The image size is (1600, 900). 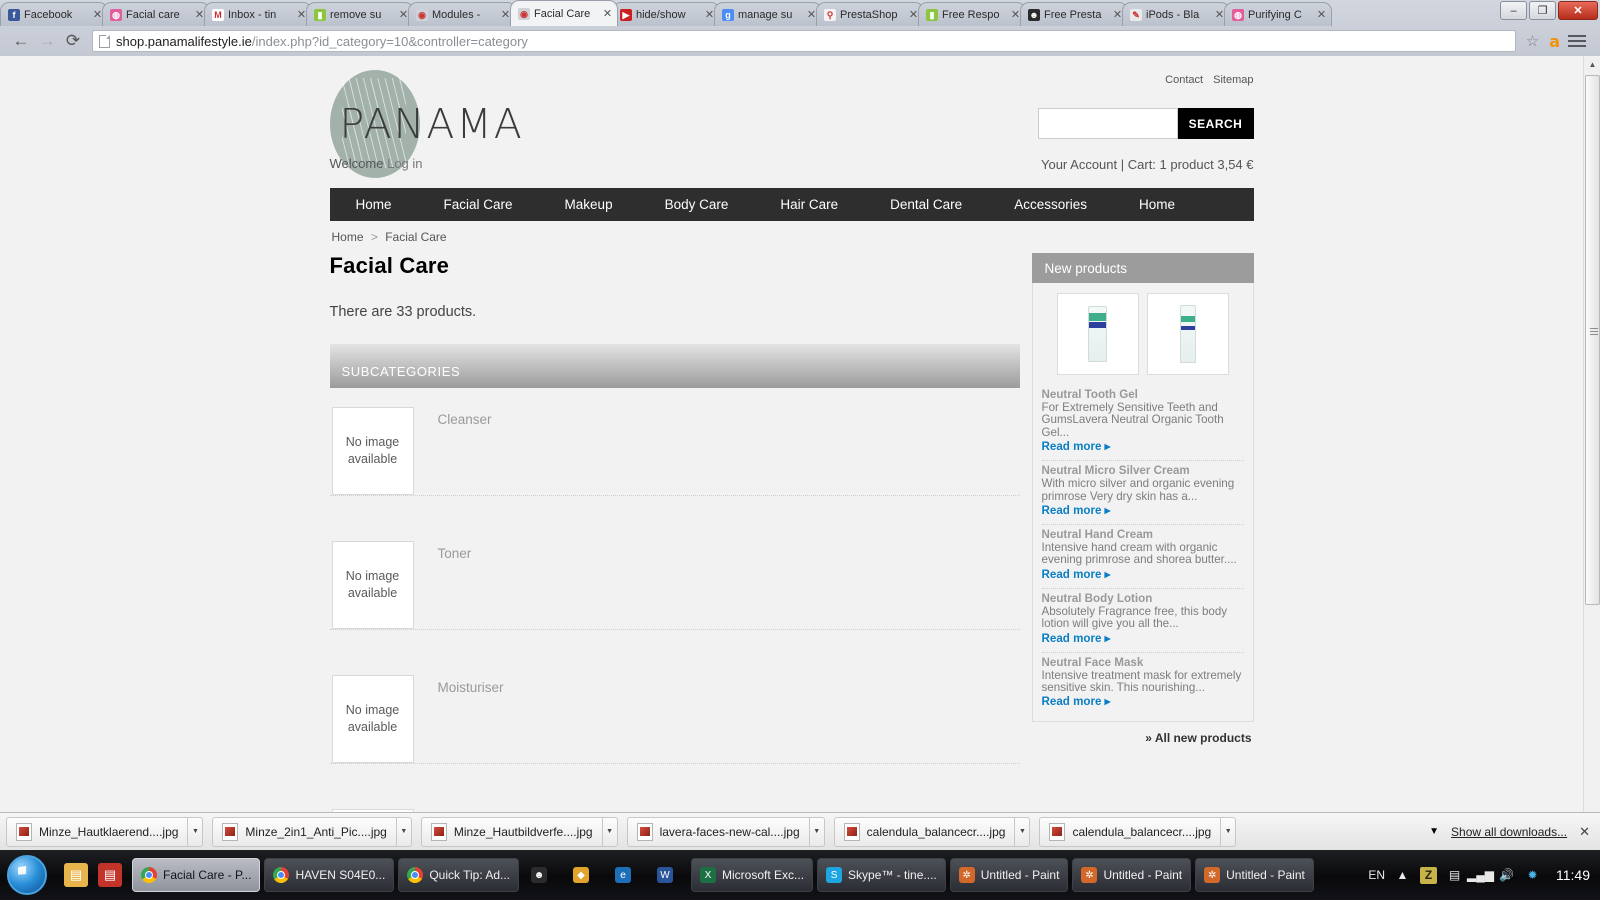 What do you see at coordinates (1215, 123) in the screenshot?
I see `search-button: SEARCH` at bounding box center [1215, 123].